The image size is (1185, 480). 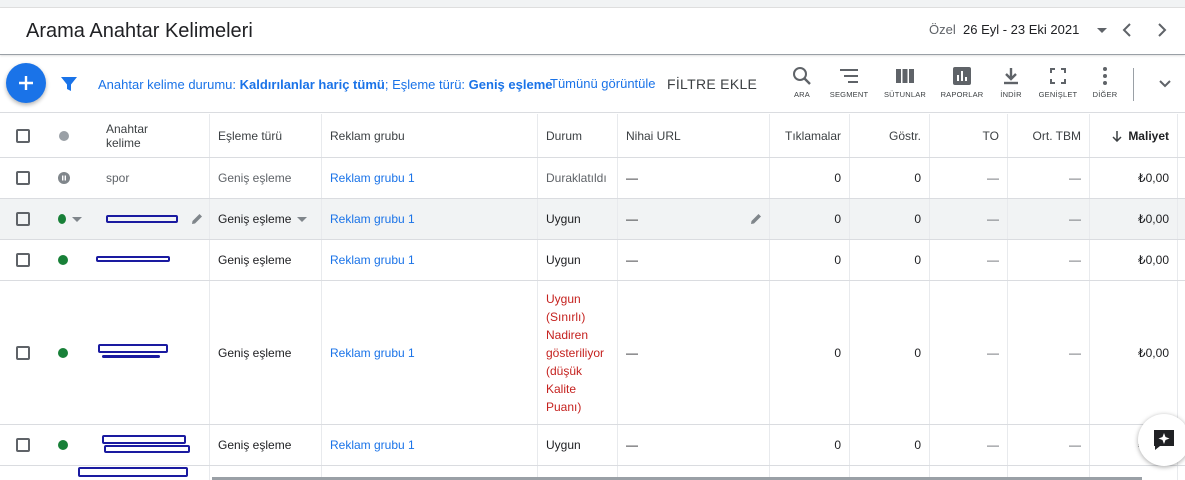 What do you see at coordinates (1134, 135) in the screenshot?
I see `col-cost: Maliyet` at bounding box center [1134, 135].